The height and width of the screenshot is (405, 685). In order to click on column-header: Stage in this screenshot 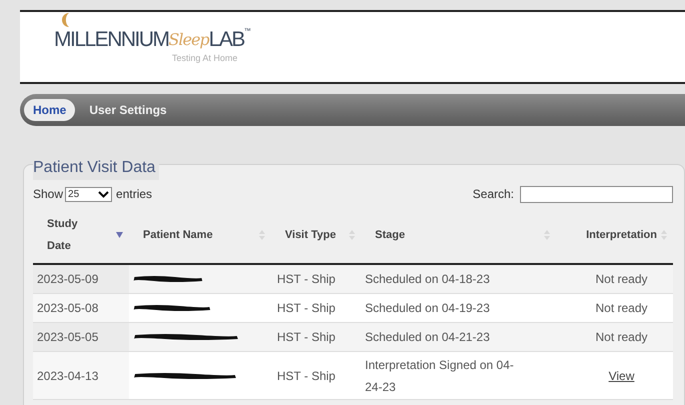, I will do `click(458, 235)`.